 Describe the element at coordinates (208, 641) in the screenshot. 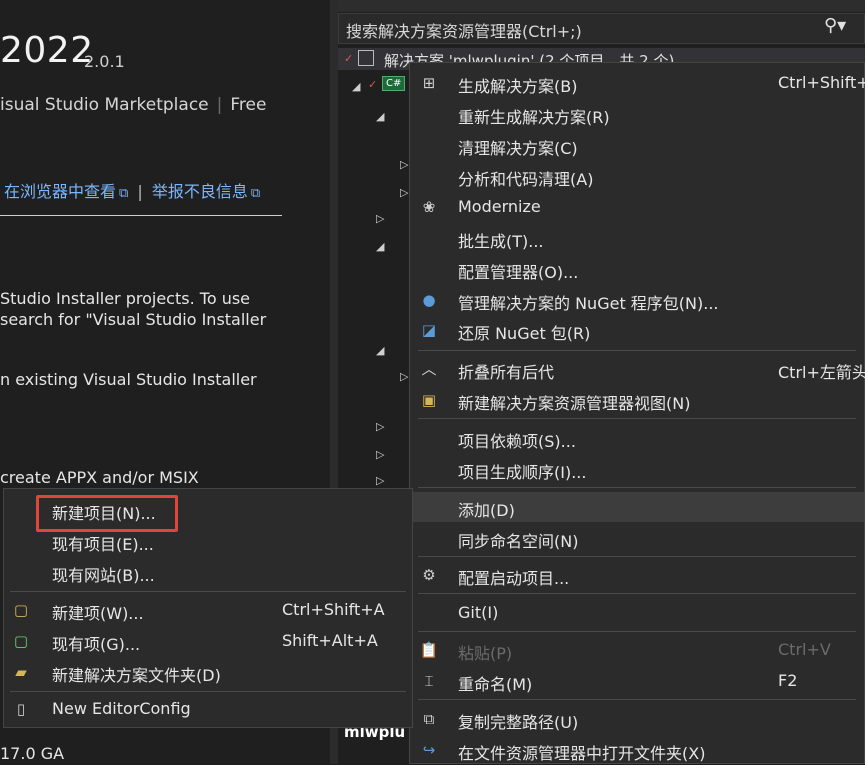

I see `menu-item-existing-item: ▢ 现有项(G)... Shift+Alt+A` at that location.